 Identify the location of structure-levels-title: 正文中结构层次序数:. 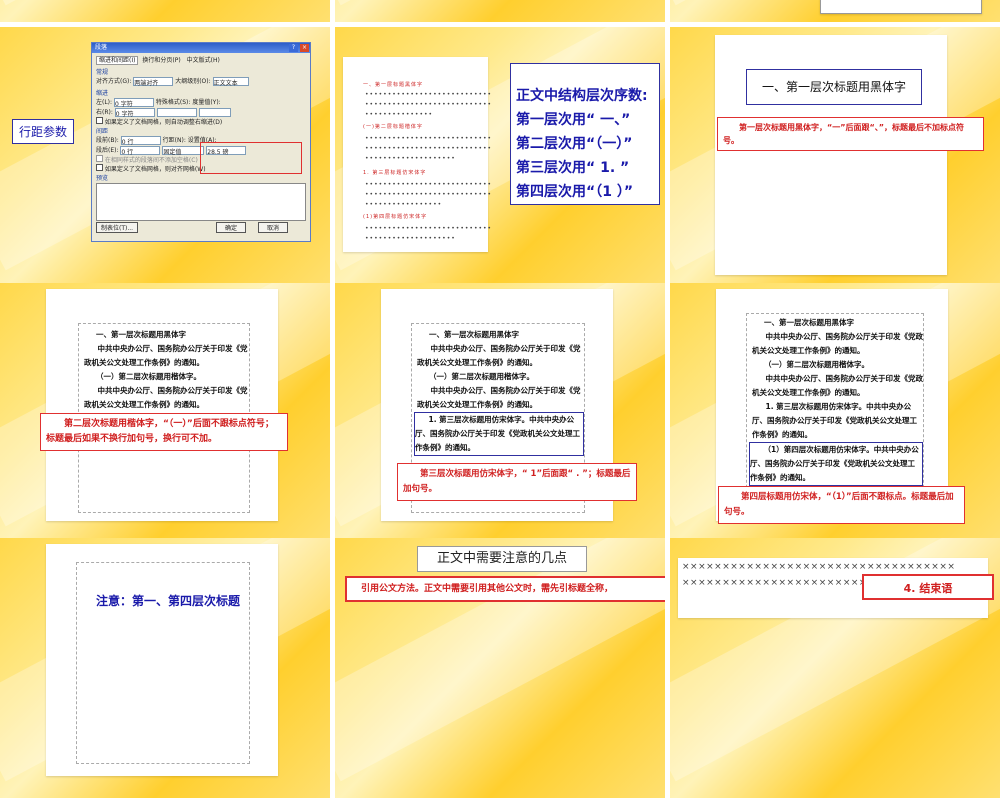
(582, 96).